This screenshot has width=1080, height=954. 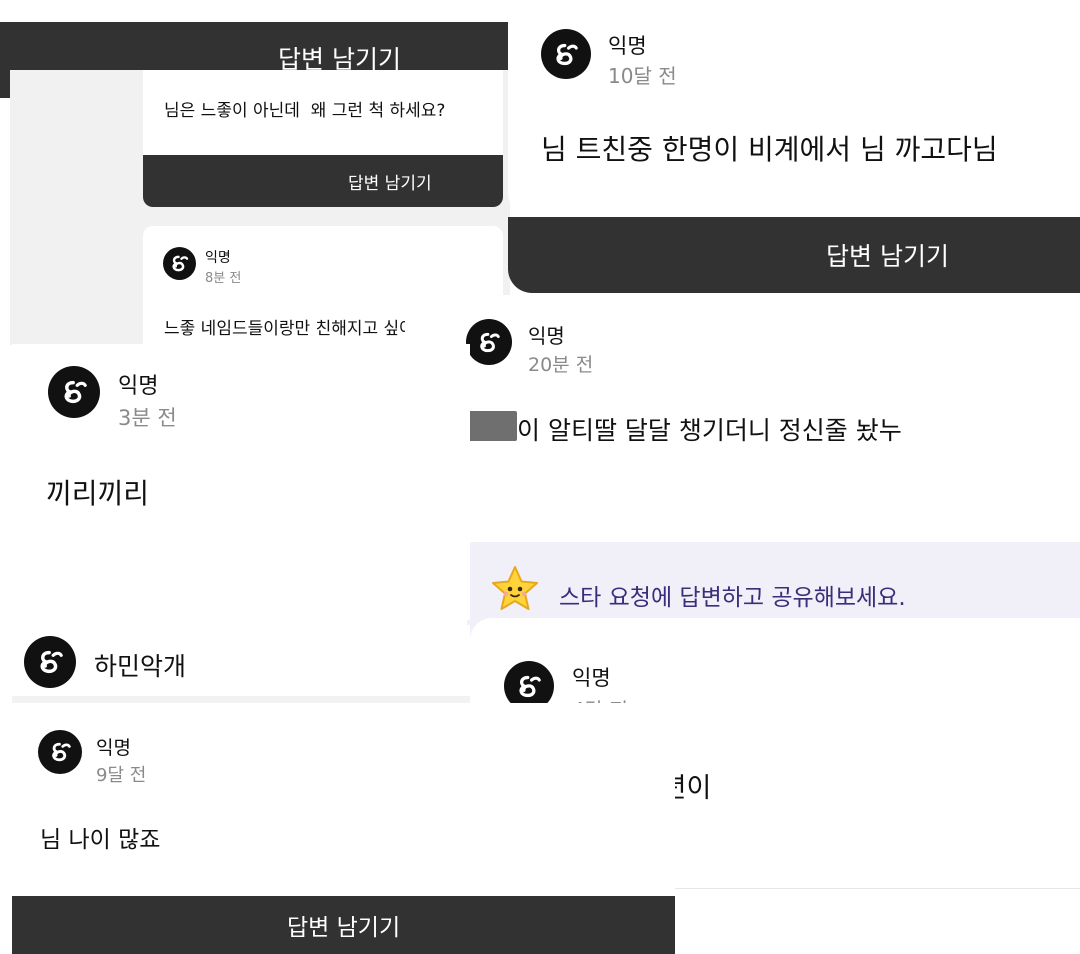 I want to click on post-text: 끼리끼리, so click(x=98, y=493).